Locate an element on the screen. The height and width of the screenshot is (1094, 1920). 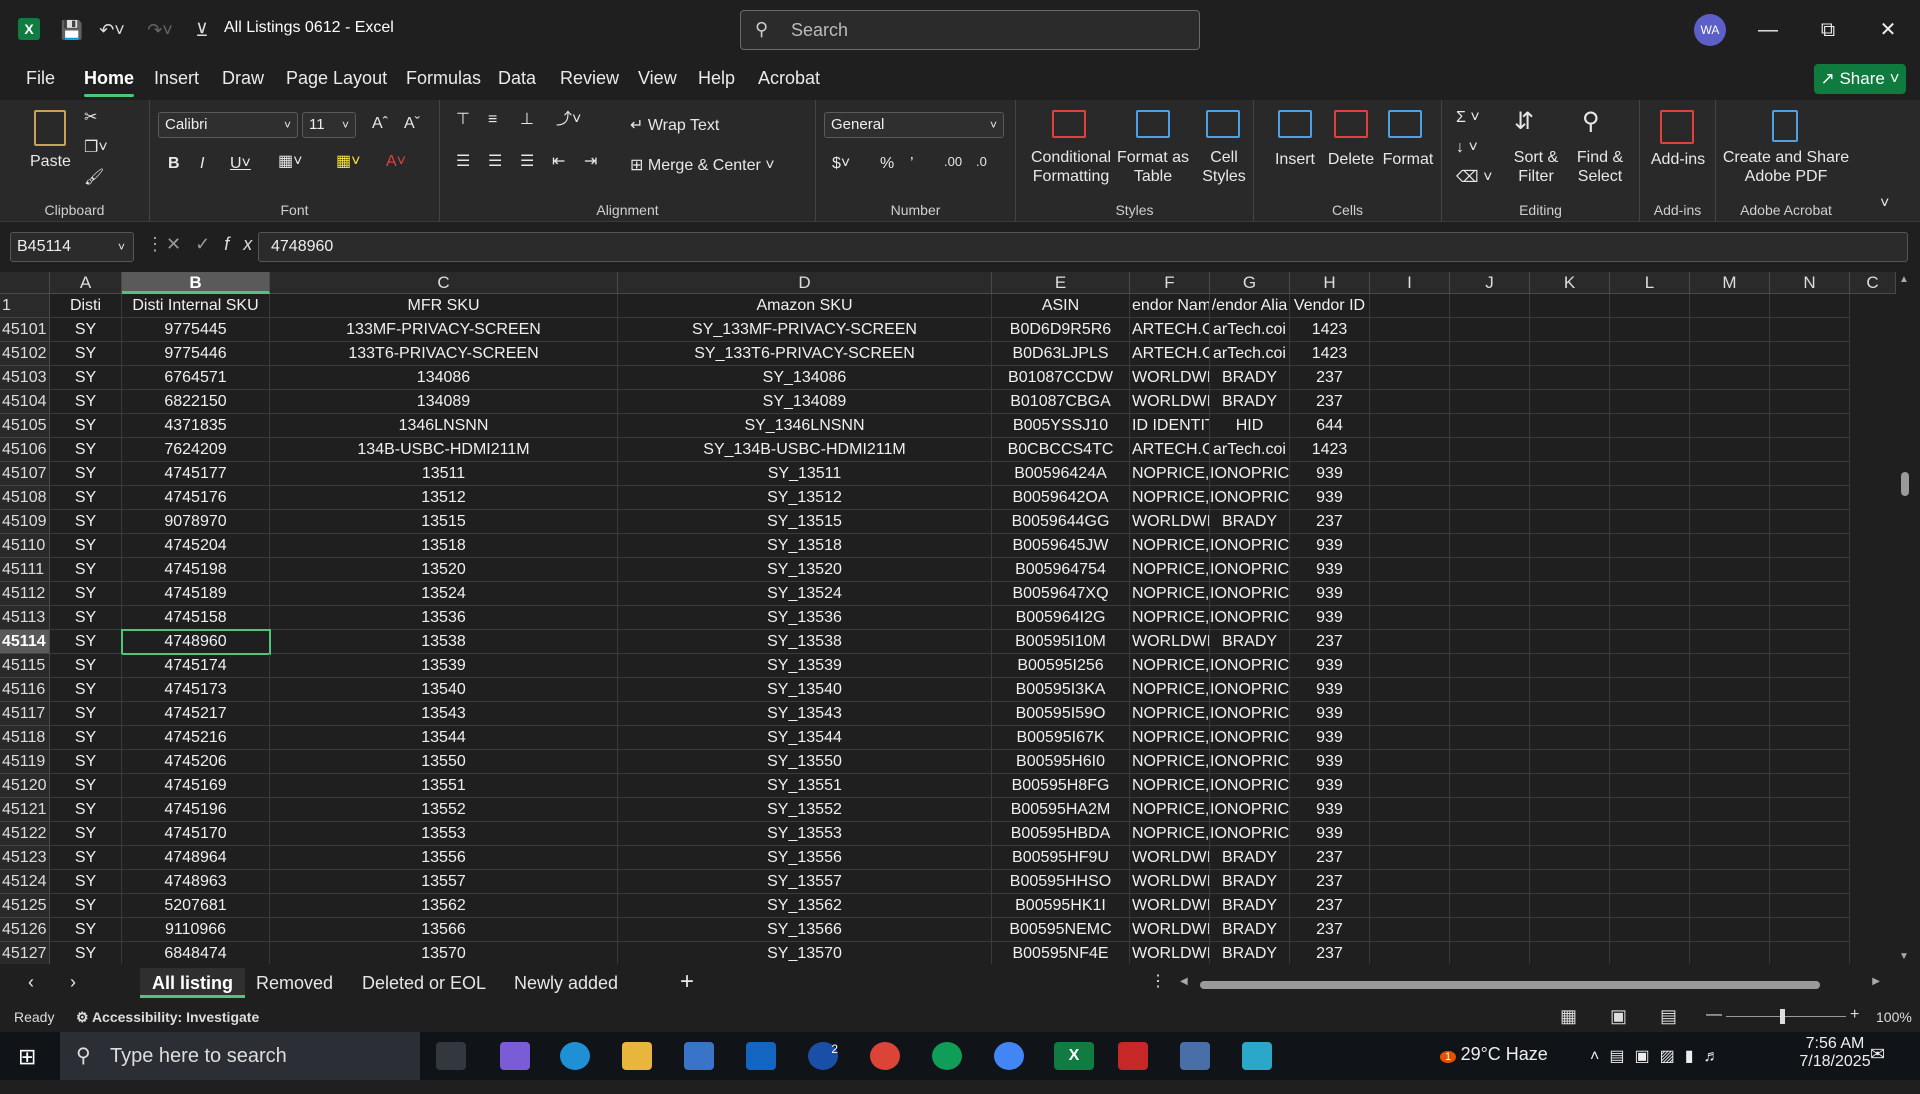
cell: endor Nam is located at coordinates (1170, 306).